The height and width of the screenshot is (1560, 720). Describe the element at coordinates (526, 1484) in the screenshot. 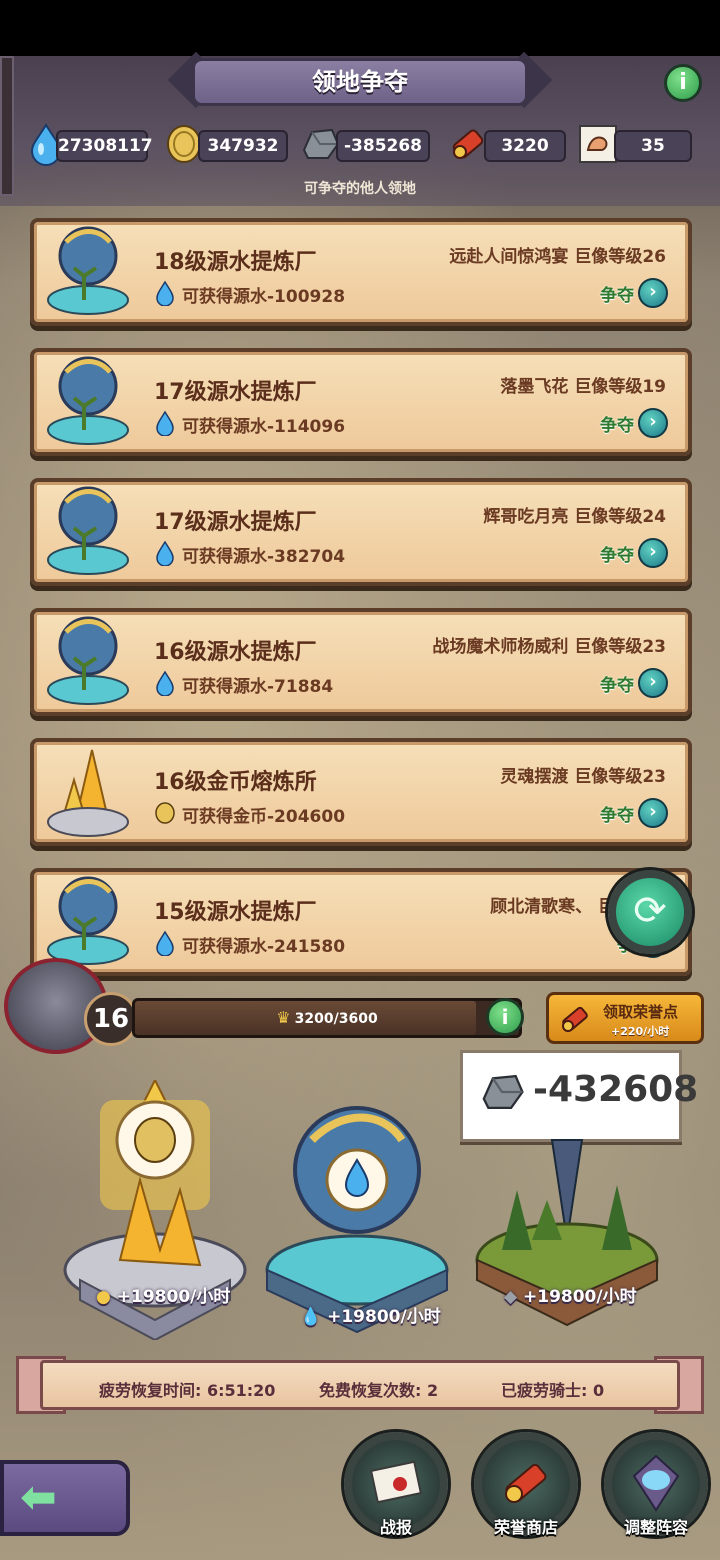

I see `honor-shop-button: 荣誉商店` at that location.